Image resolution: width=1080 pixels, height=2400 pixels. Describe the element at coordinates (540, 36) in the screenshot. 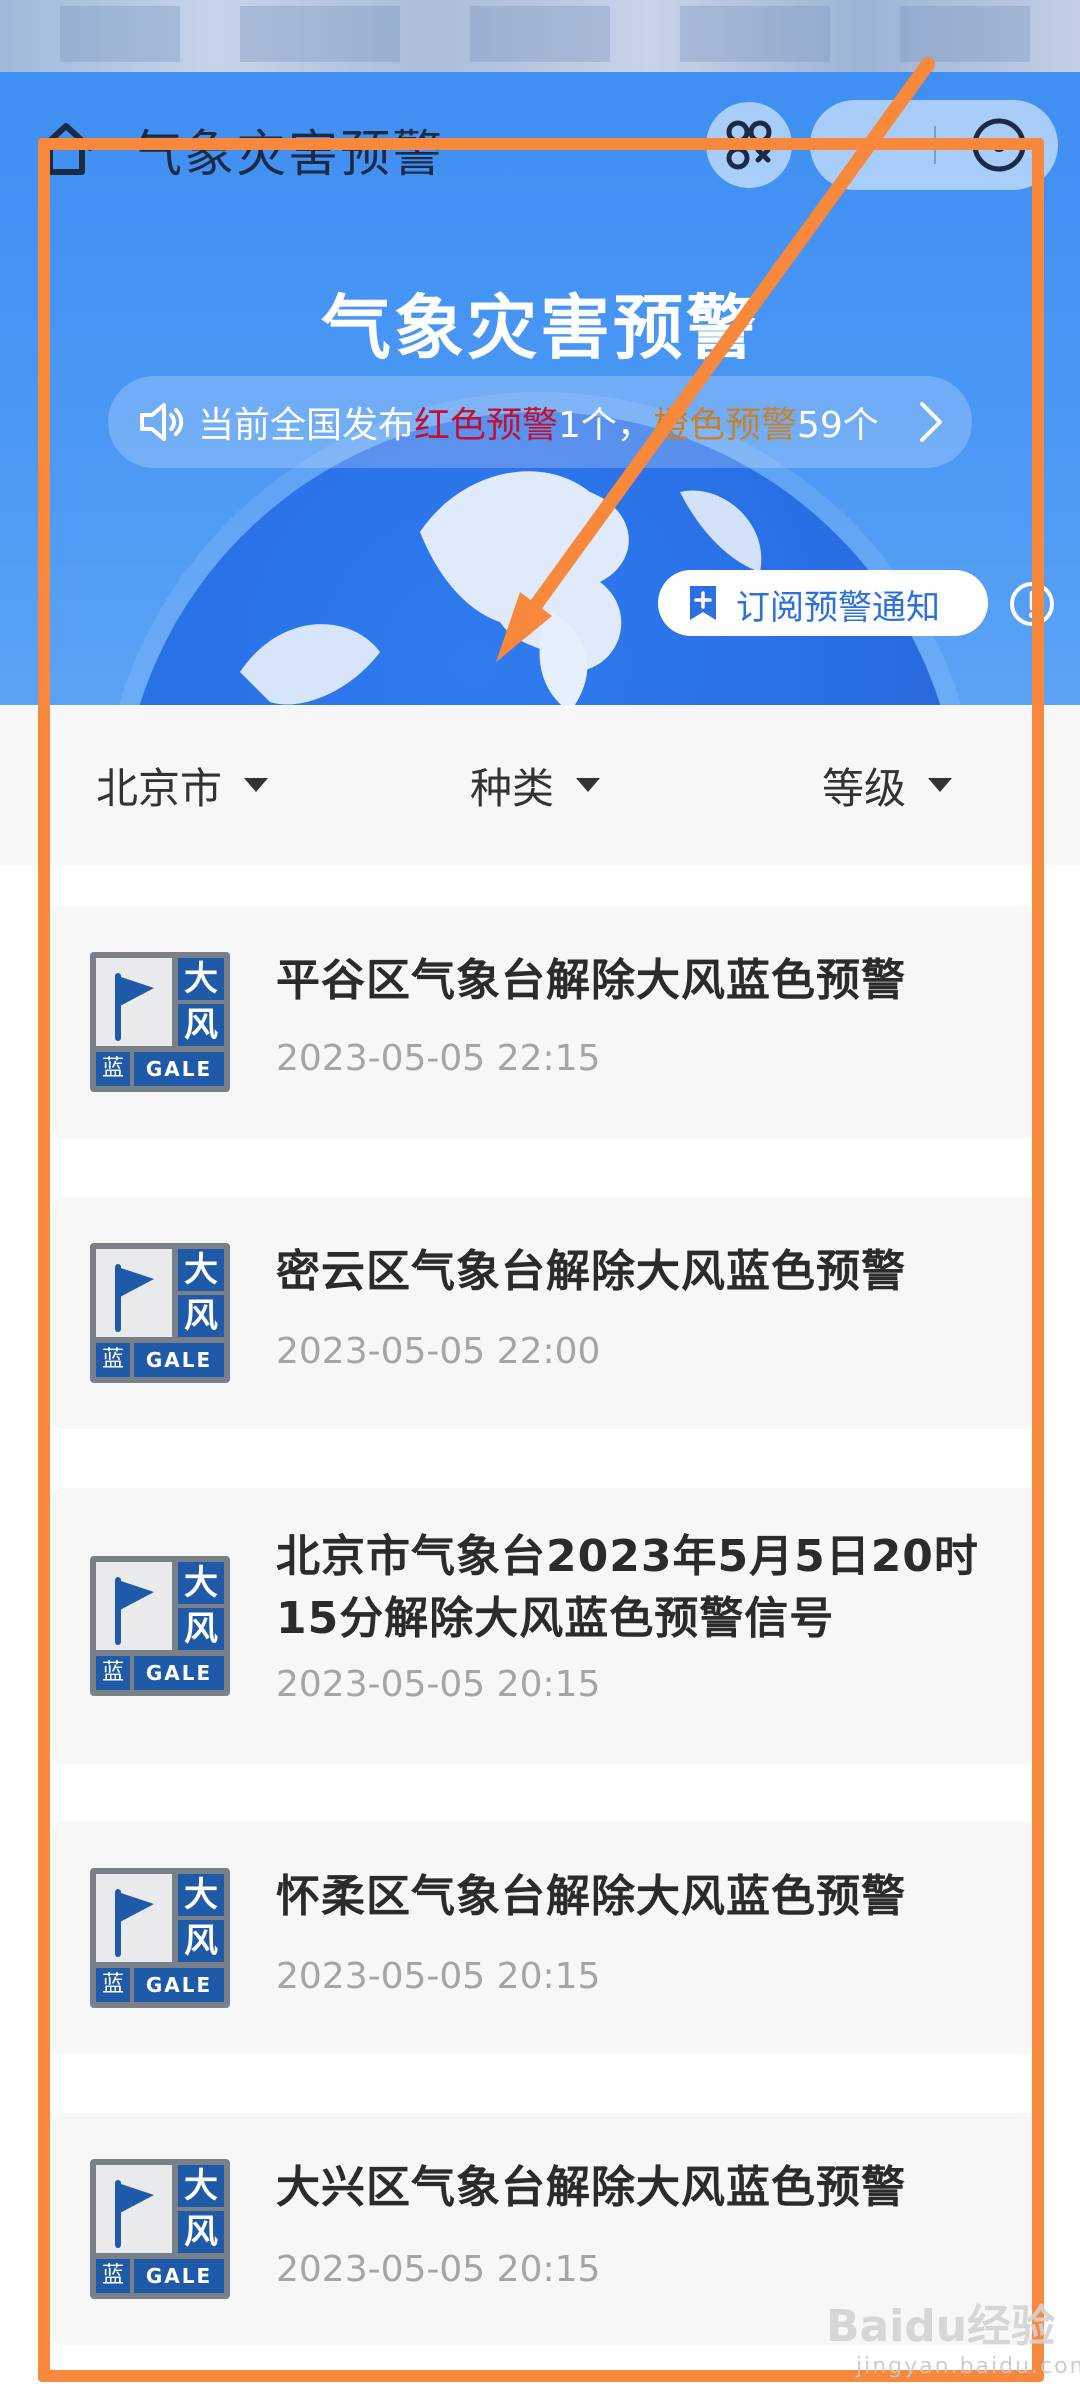

I see `status-bar` at that location.